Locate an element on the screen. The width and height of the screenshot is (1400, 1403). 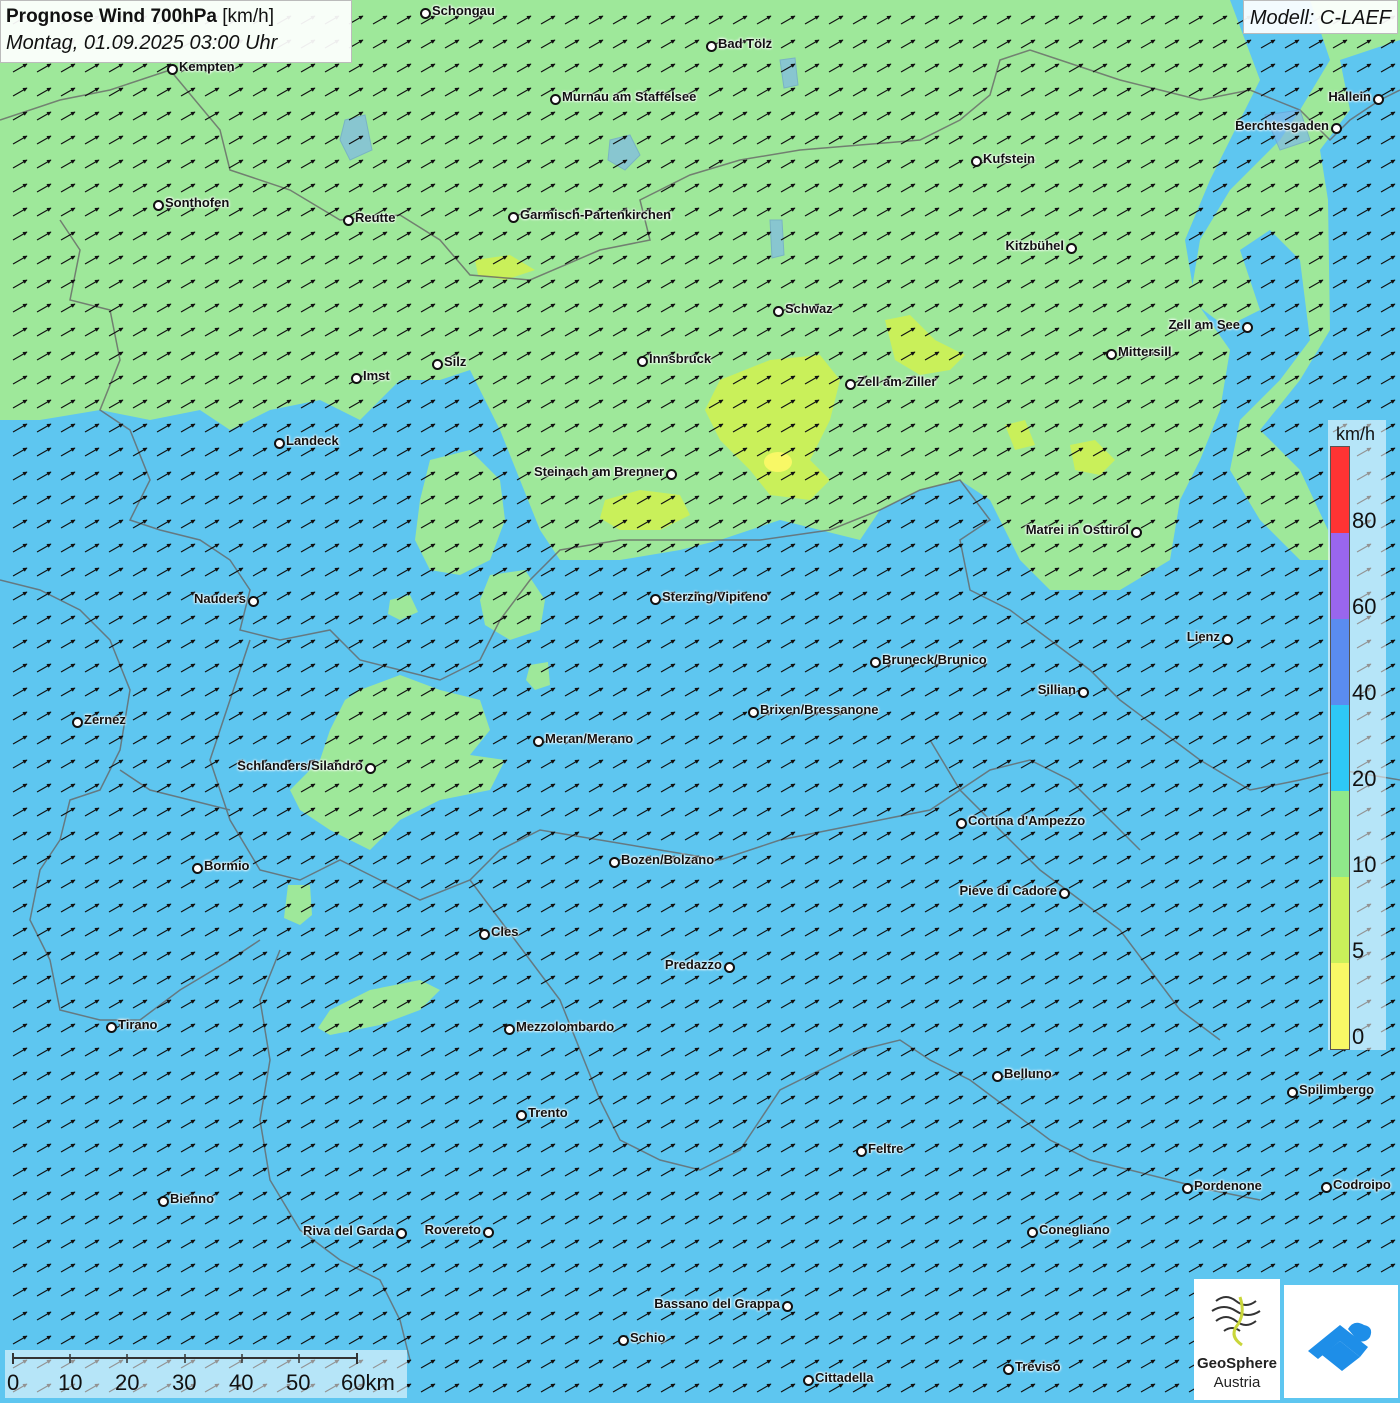
scale-label-0: 0 is located at coordinates (13, 1382).